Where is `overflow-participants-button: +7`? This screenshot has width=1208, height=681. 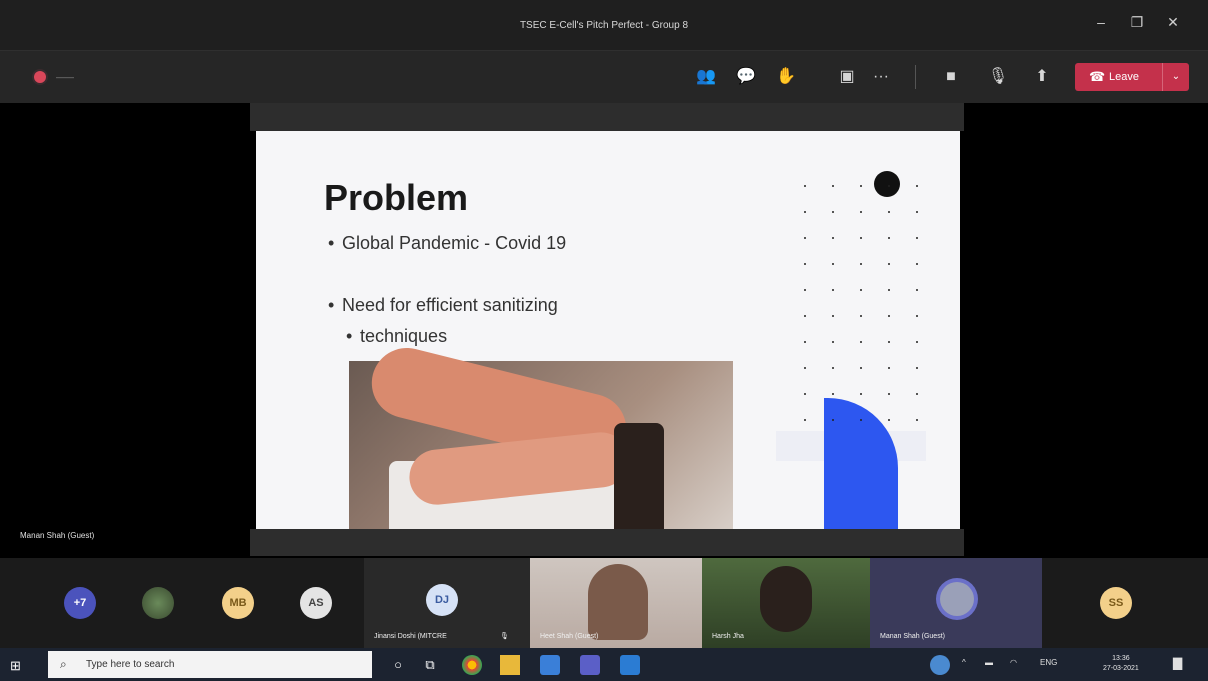 overflow-participants-button: +7 is located at coordinates (80, 603).